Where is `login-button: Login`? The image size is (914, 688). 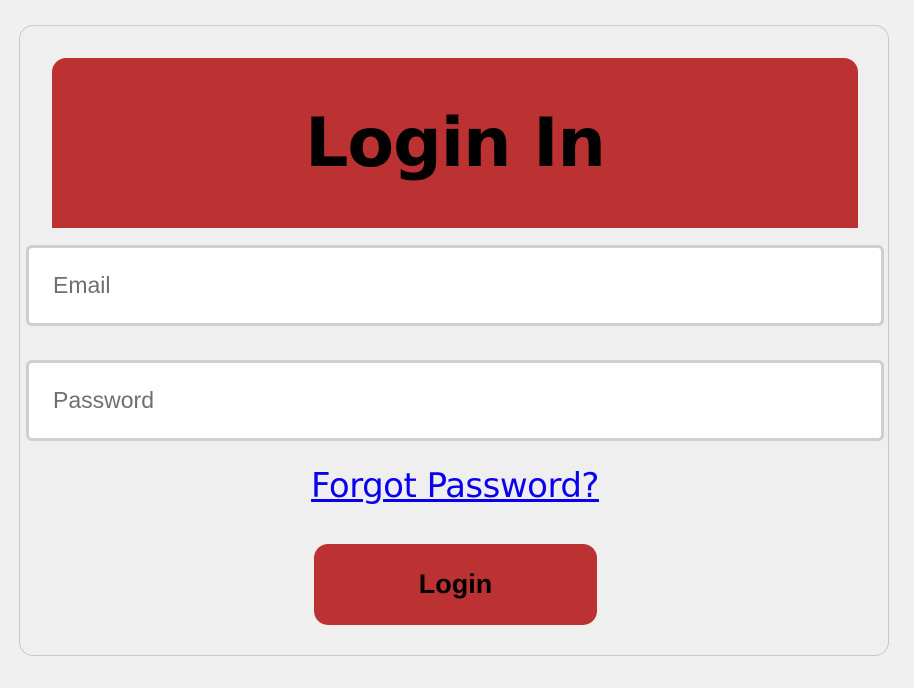 login-button: Login is located at coordinates (455, 584).